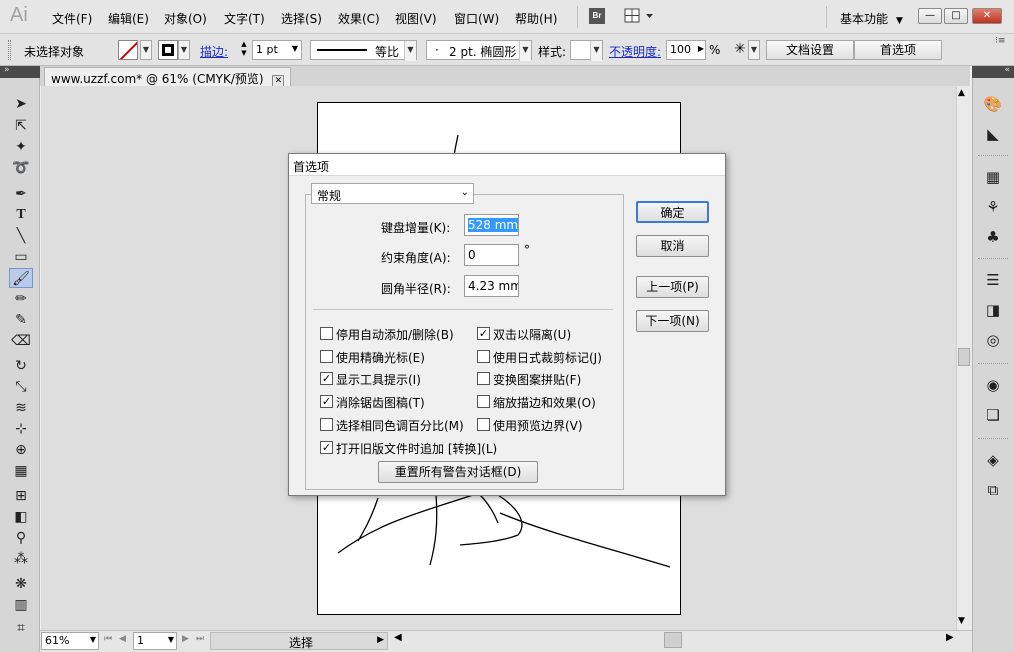  I want to click on panel-menu-icon: ⁝≡, so click(1000, 41).